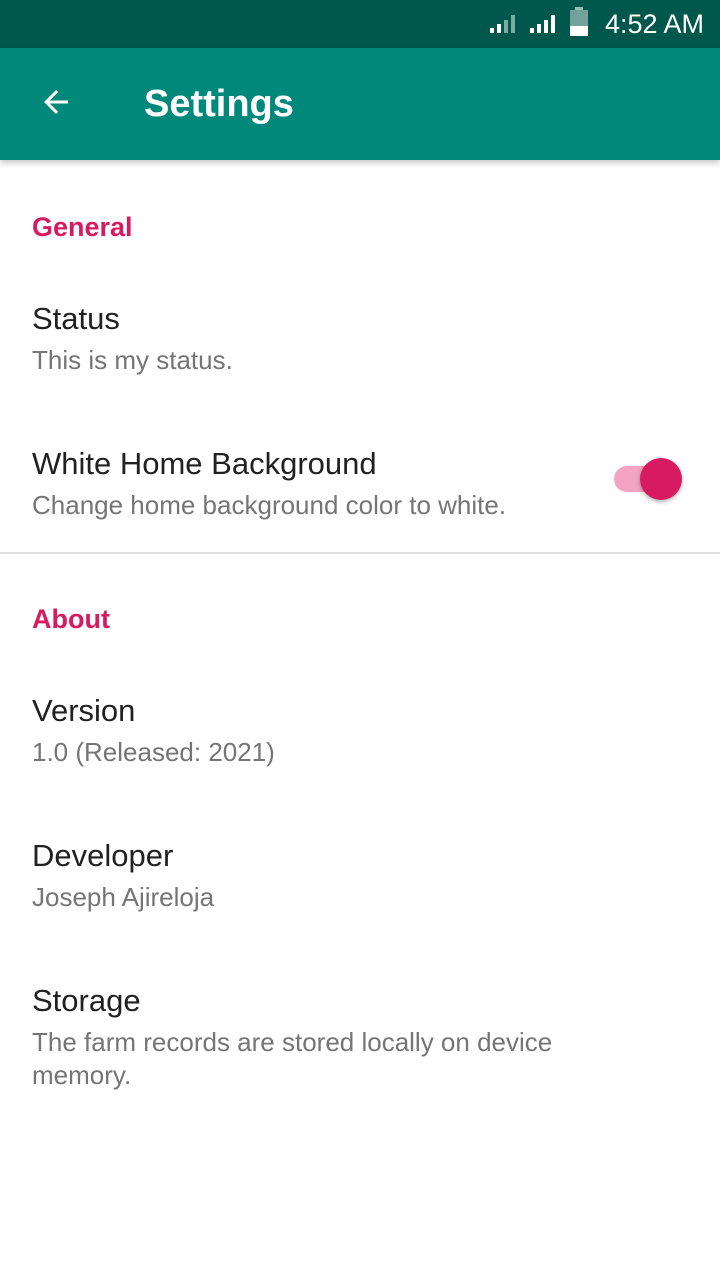  What do you see at coordinates (579, 24) in the screenshot?
I see `battery-icon` at bounding box center [579, 24].